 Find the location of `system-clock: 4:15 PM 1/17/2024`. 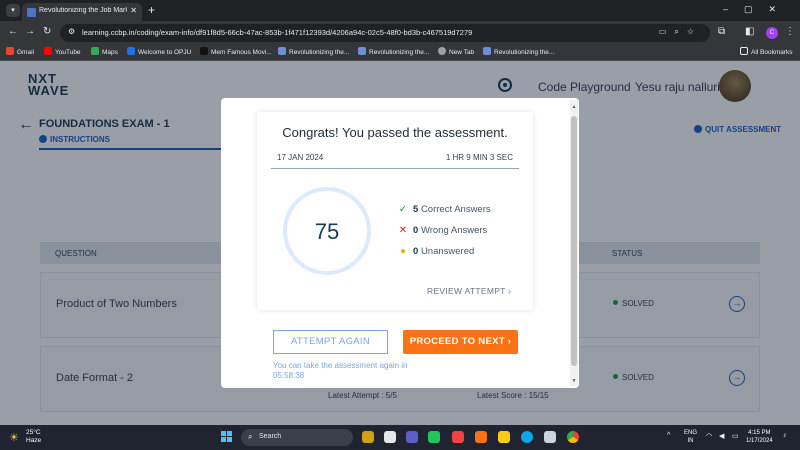

system-clock: 4:15 PM 1/17/2024 is located at coordinates (759, 437).